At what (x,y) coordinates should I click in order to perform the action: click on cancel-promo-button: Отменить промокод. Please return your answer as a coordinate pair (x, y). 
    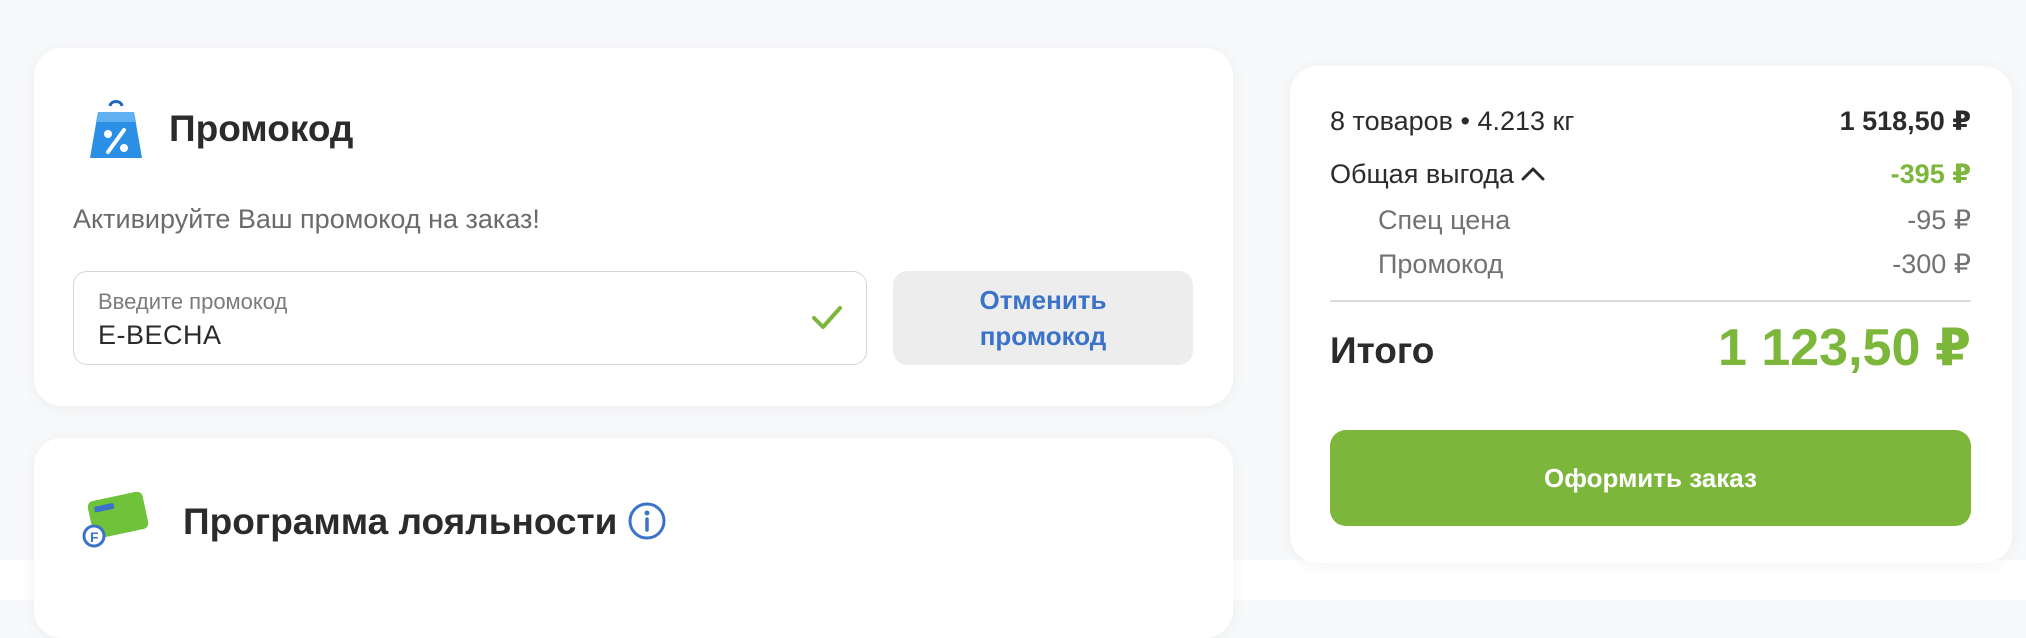
    Looking at the image, I should click on (1043, 318).